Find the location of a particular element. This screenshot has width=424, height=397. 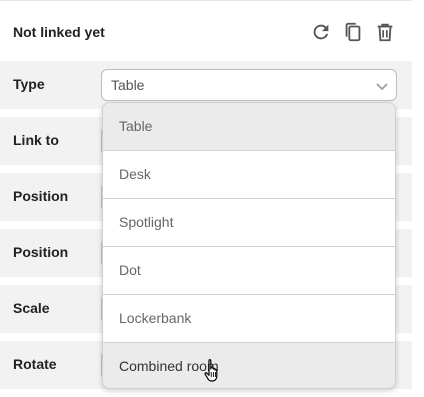

scale-label: Scale is located at coordinates (31, 308).